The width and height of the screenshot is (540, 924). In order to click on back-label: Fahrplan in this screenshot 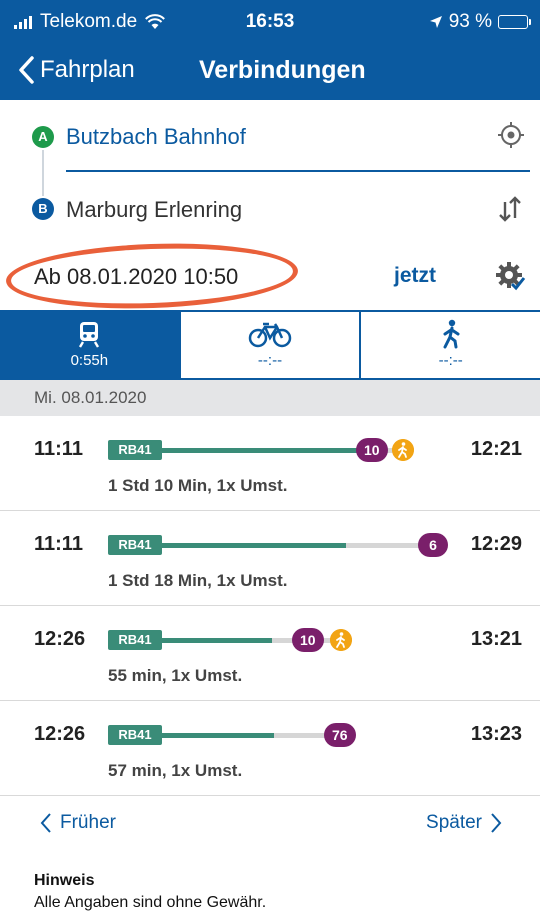, I will do `click(87, 69)`.